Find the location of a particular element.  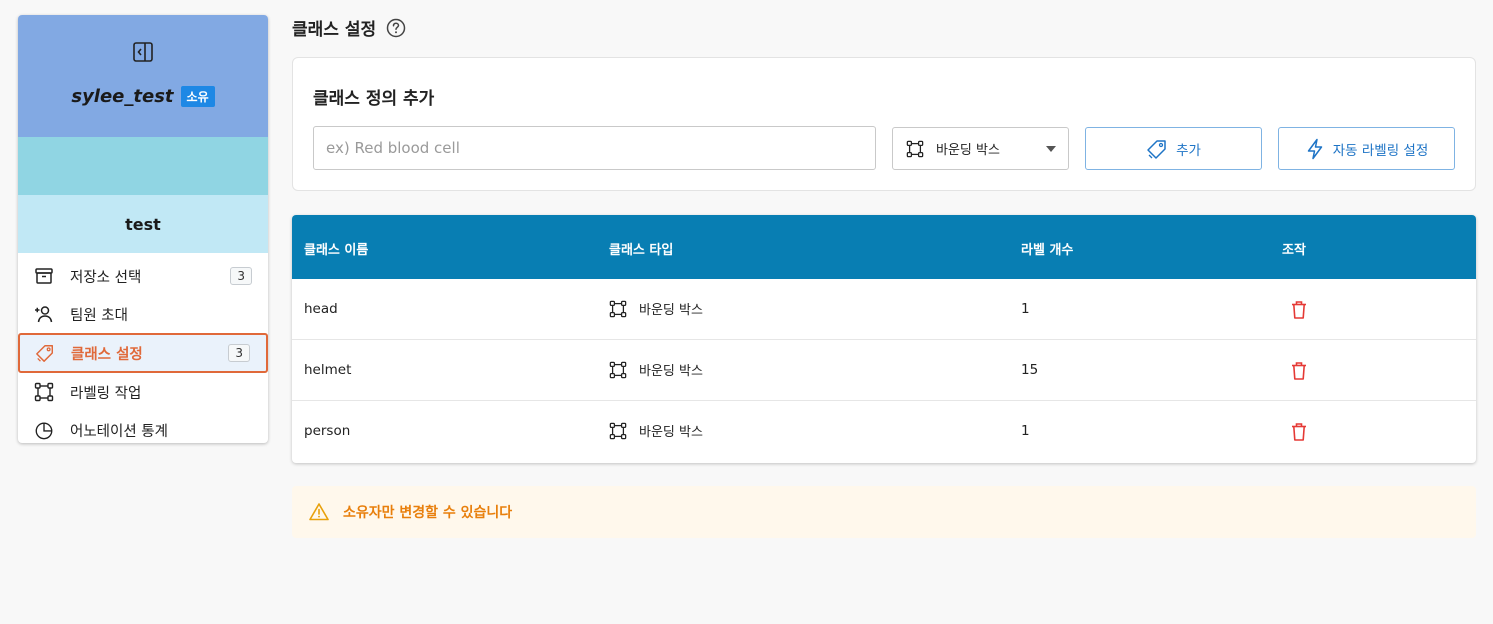

add-class-title: 클래스 정의 추가 is located at coordinates (374, 99).